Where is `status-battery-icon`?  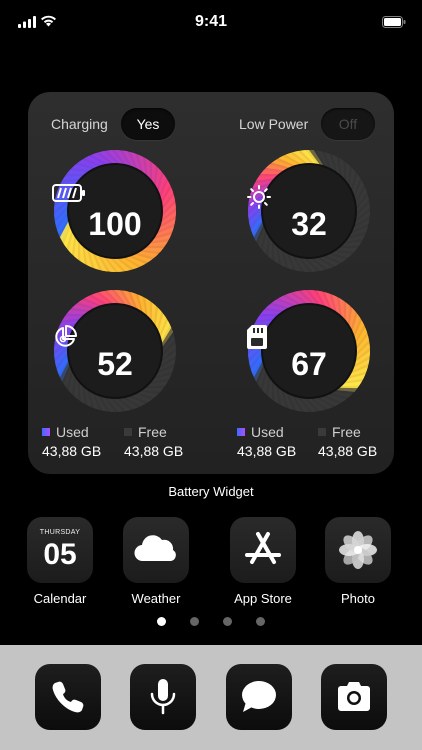 status-battery-icon is located at coordinates (394, 22).